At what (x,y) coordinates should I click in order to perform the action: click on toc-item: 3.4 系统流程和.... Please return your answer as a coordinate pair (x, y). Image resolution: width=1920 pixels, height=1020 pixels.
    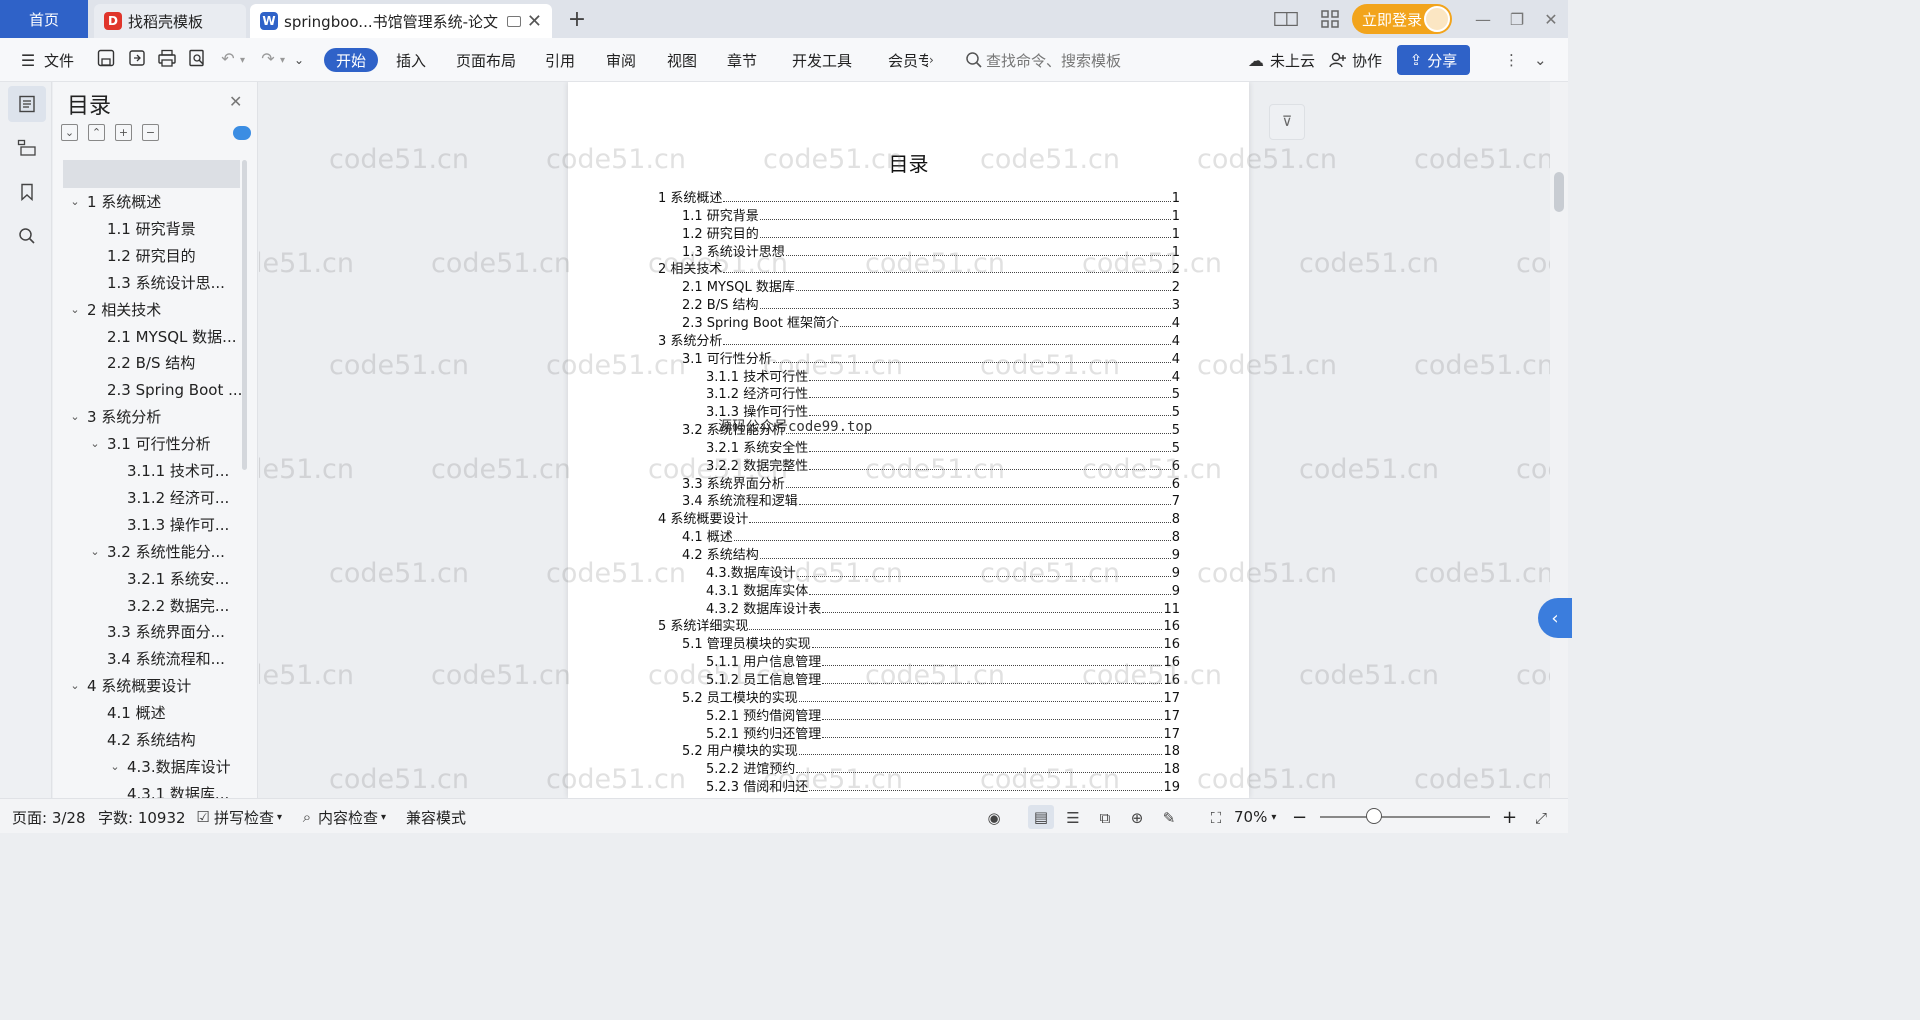
    Looking at the image, I should click on (167, 658).